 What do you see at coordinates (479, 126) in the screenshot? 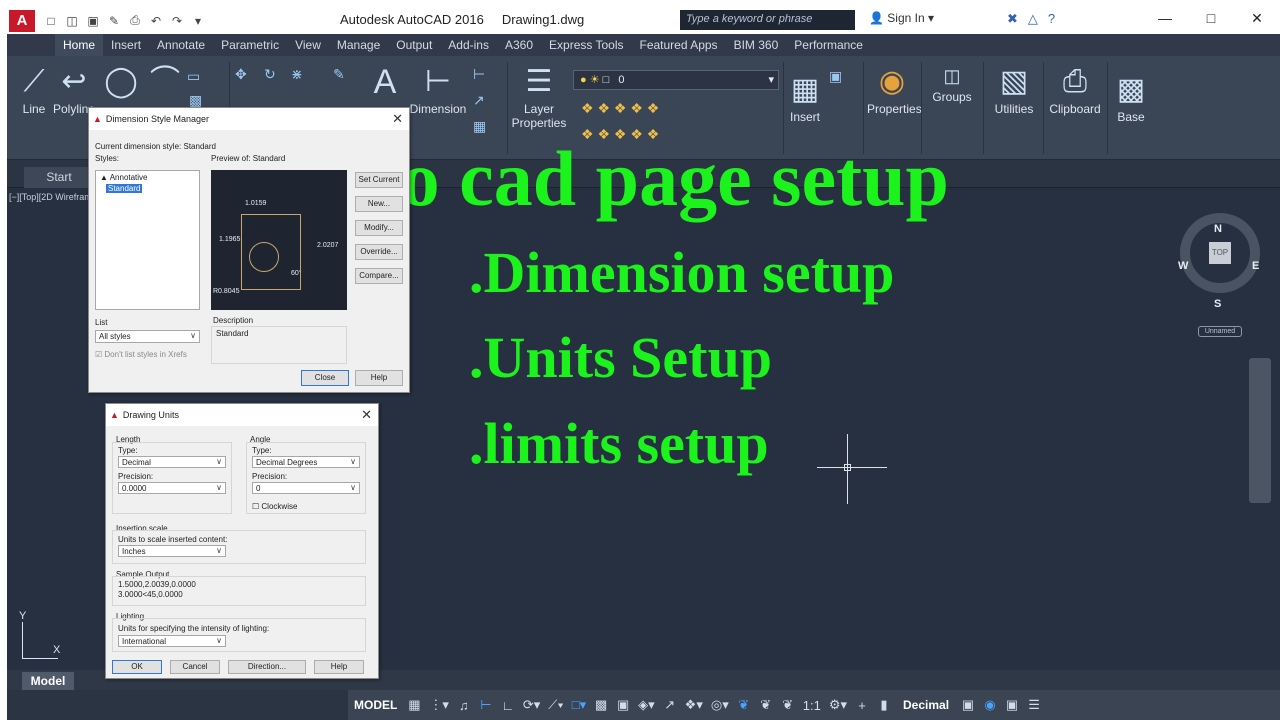
I see `table-icon: ▦` at bounding box center [479, 126].